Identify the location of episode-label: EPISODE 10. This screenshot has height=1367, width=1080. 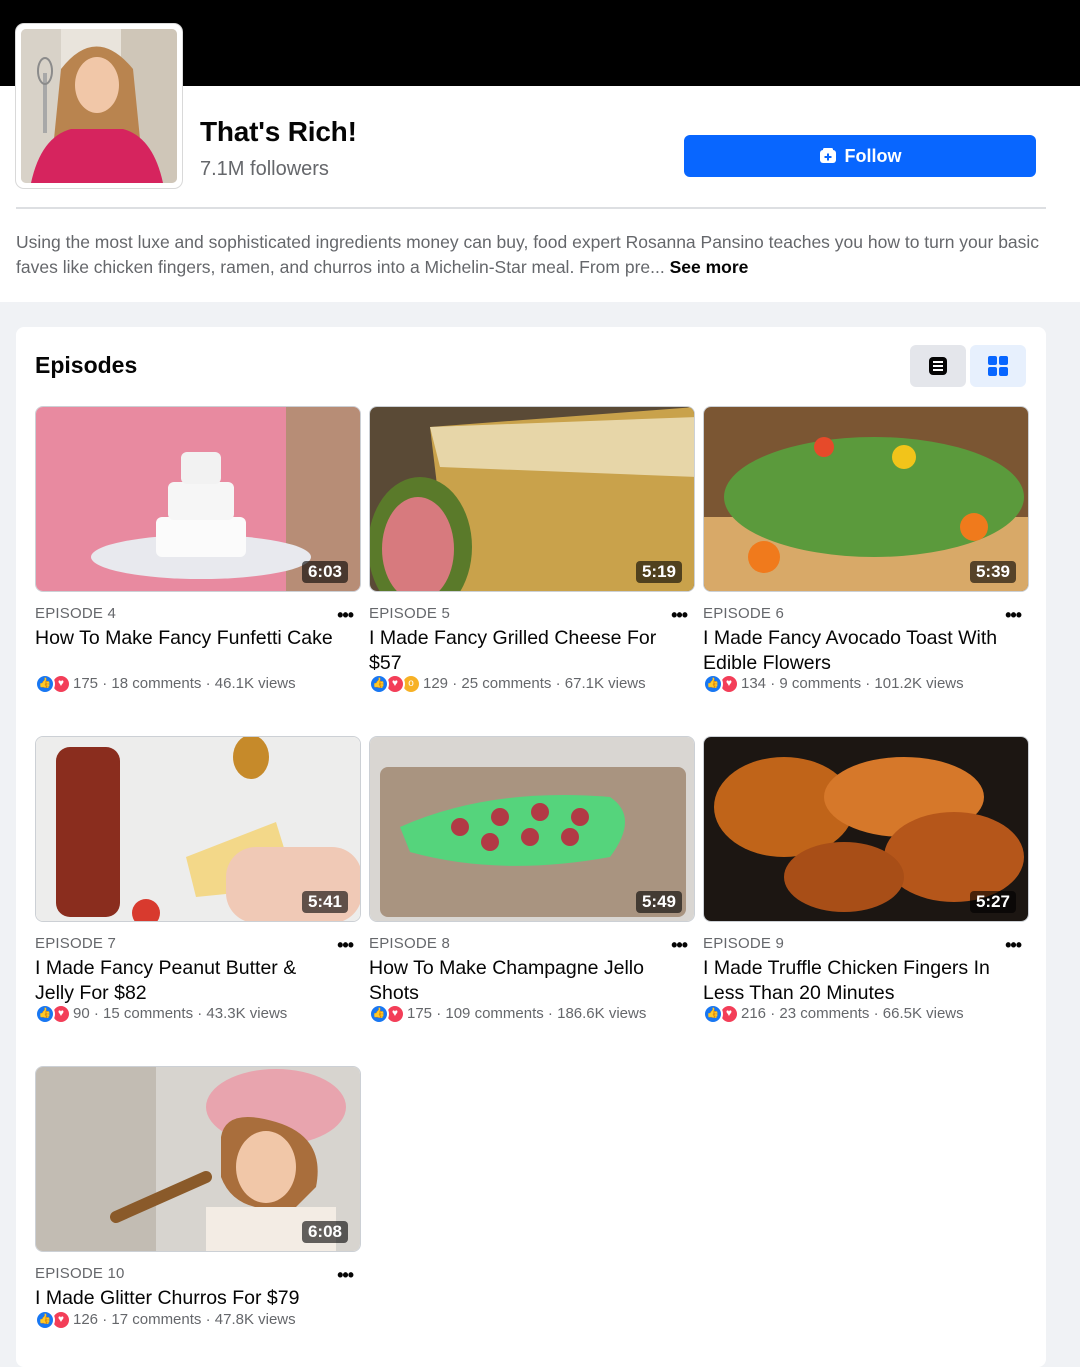
(80, 1273).